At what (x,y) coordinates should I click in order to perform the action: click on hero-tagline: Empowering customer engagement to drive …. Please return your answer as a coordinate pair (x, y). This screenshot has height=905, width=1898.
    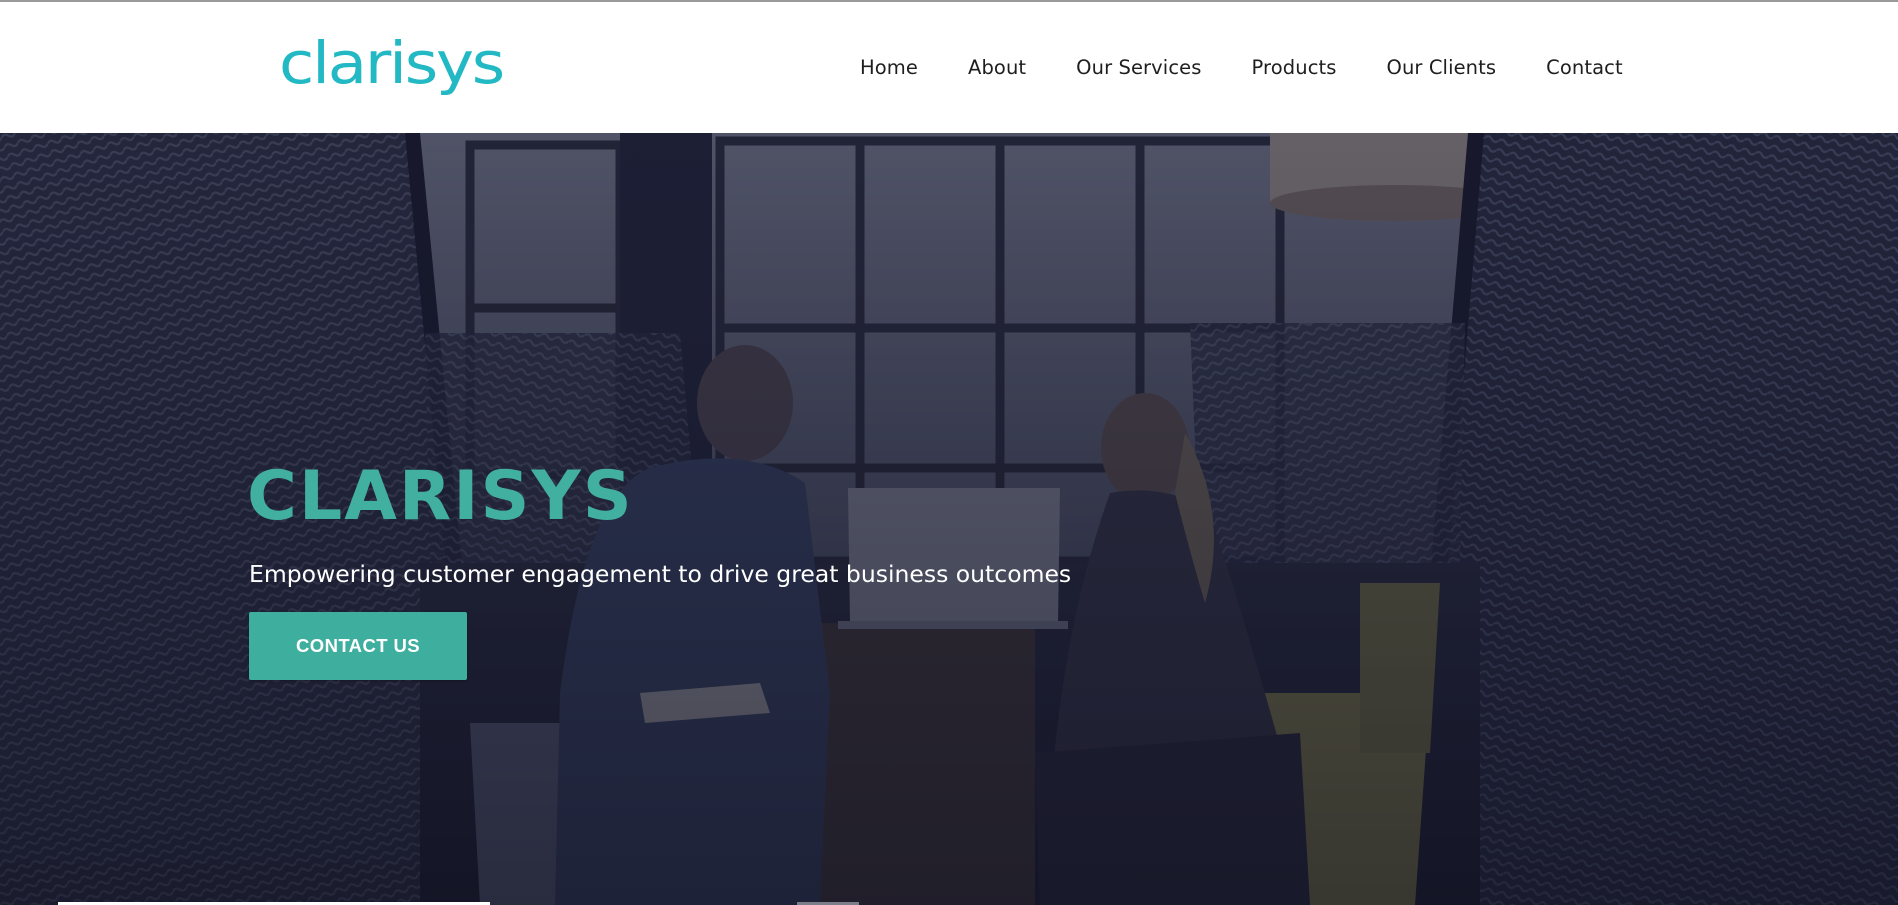
    Looking at the image, I should click on (660, 574).